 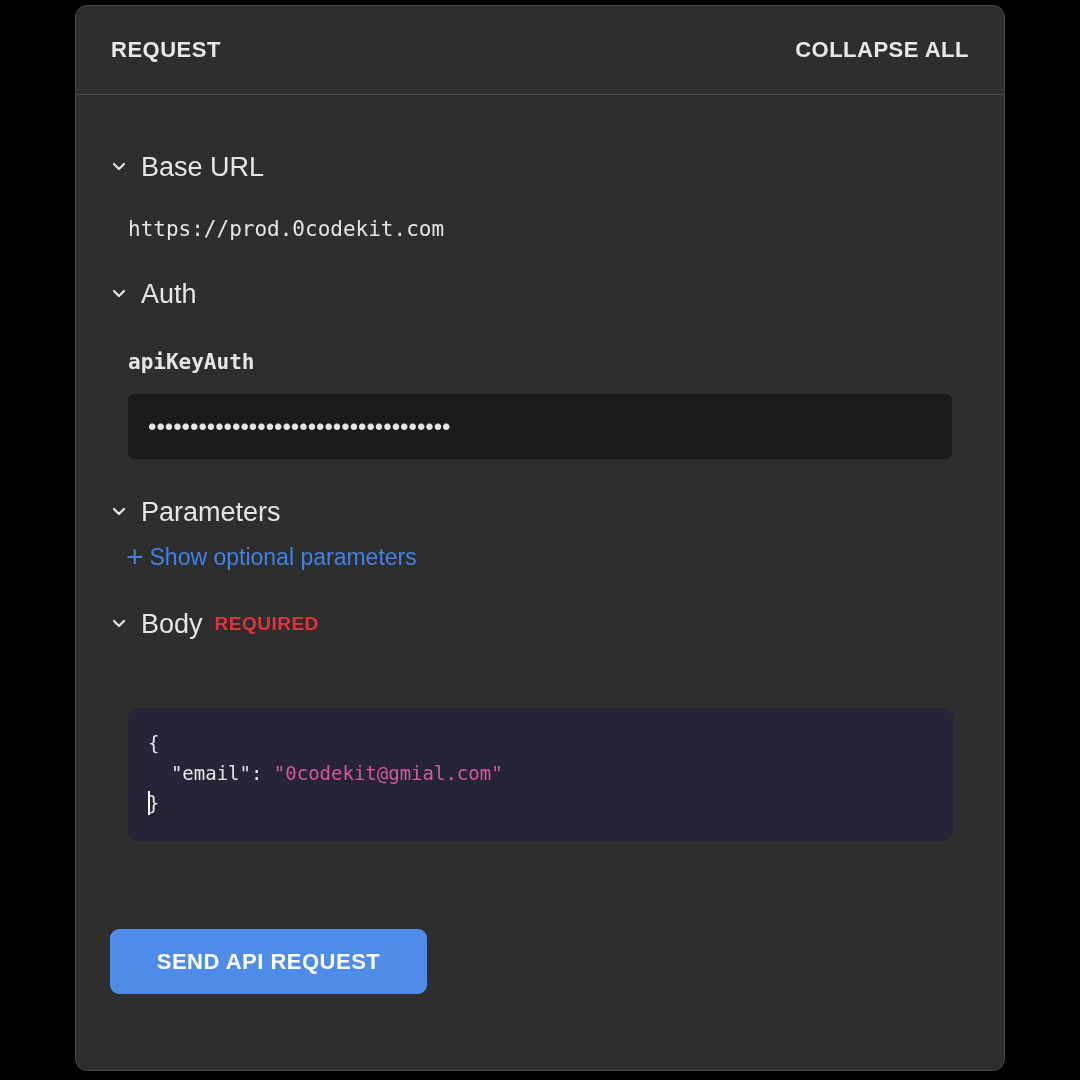 What do you see at coordinates (154, 743) in the screenshot?
I see `code-punctuation: {` at bounding box center [154, 743].